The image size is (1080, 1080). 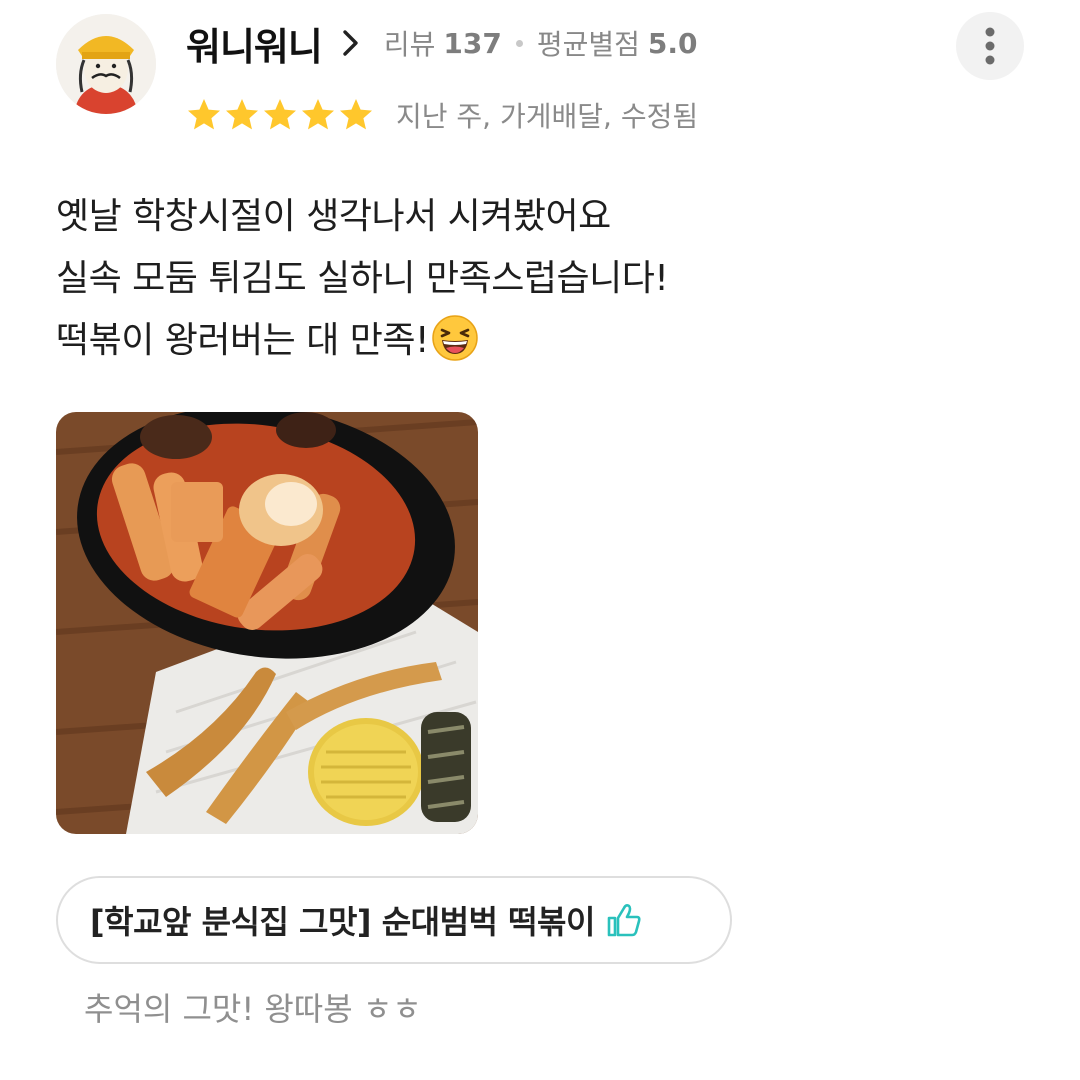 I want to click on more-vertical-icon, so click(x=990, y=46).